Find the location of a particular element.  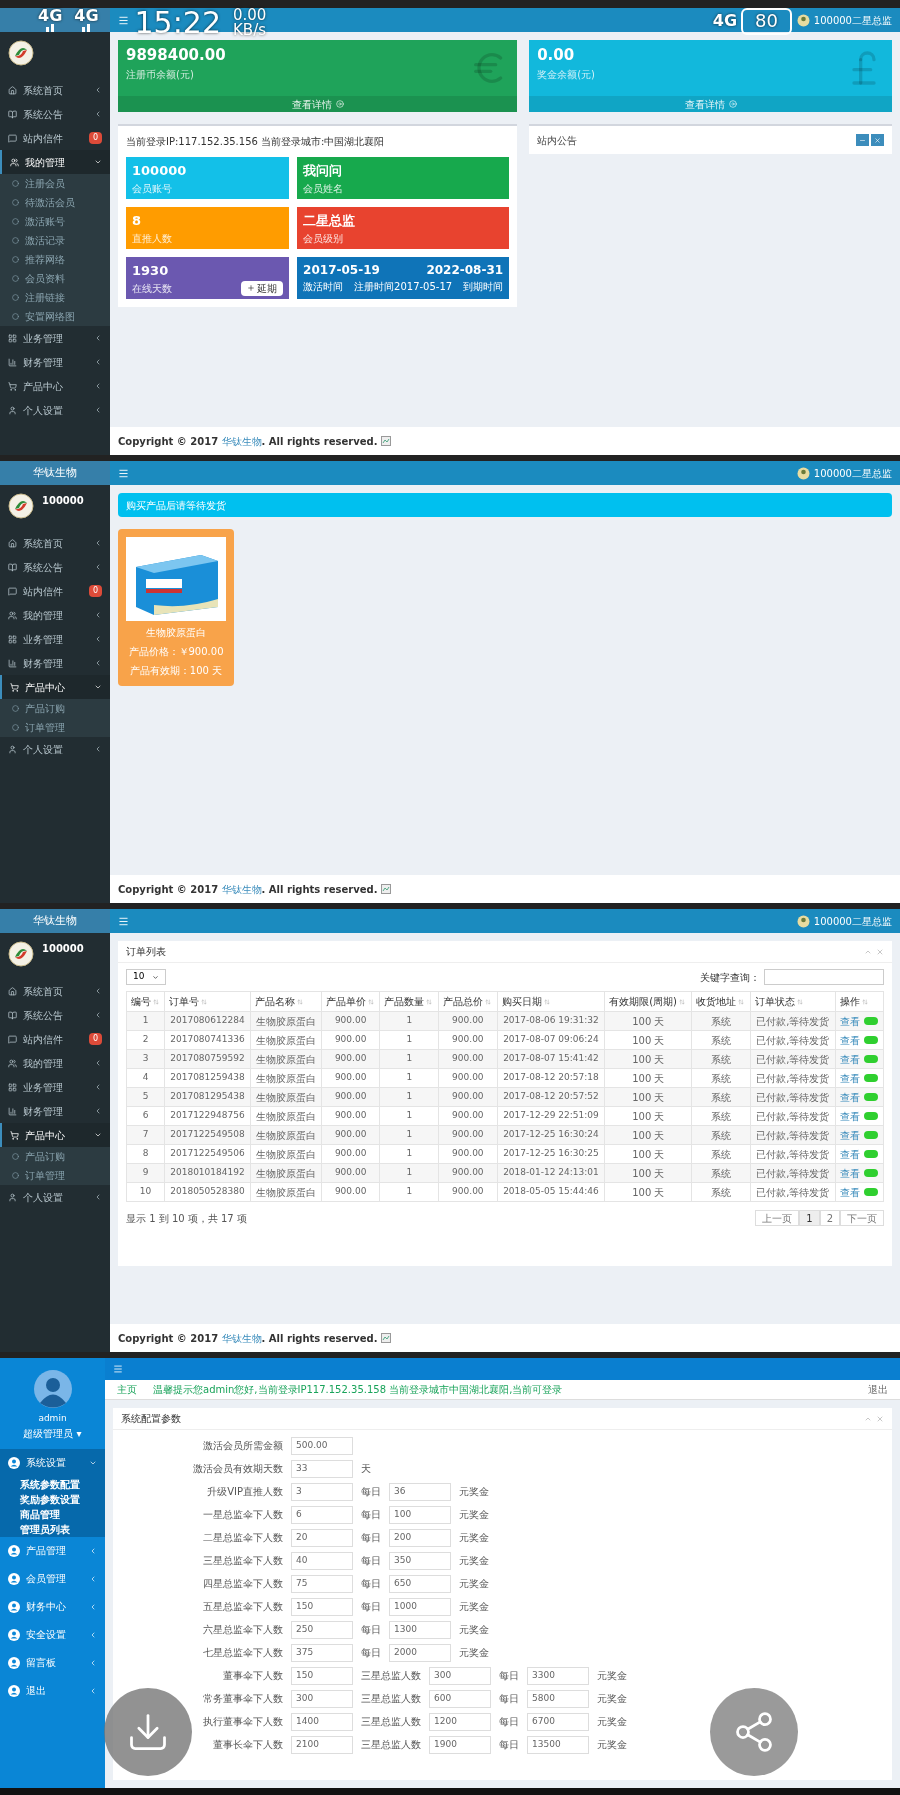

submenu-item: 安置网络图 is located at coordinates (55, 316).